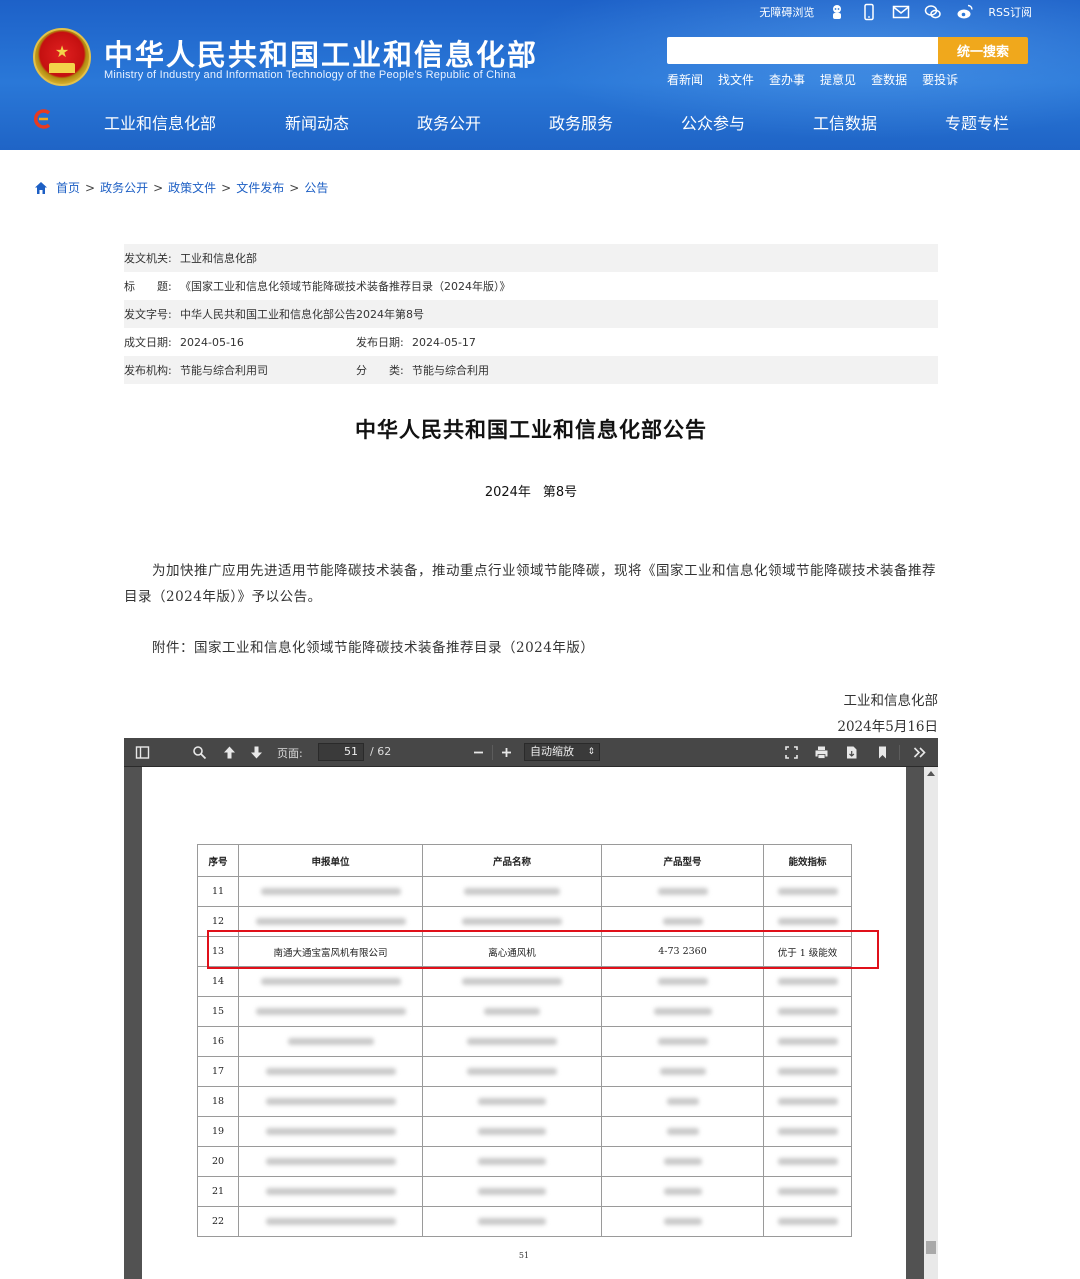  Describe the element at coordinates (218, 1101) in the screenshot. I see `row-number: 18` at that location.